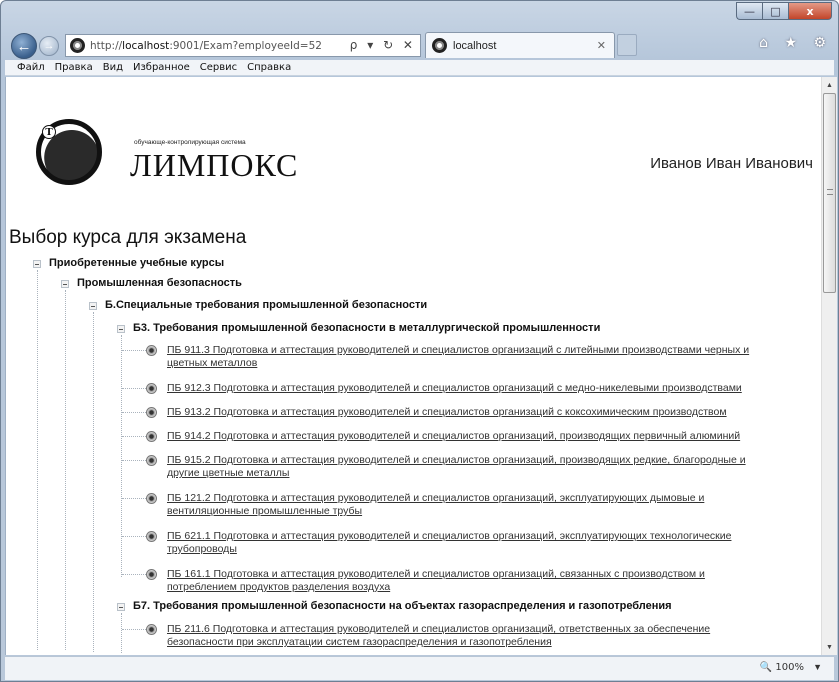 The width and height of the screenshot is (839, 682). What do you see at coordinates (159, 283) in the screenshot?
I see `tree-level1: Промышленная безопасность` at bounding box center [159, 283].